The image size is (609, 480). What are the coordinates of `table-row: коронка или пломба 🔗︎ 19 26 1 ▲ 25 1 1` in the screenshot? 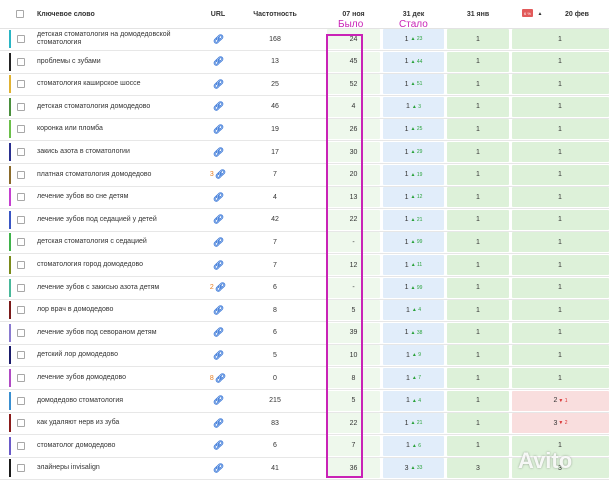 It's located at (304, 130).